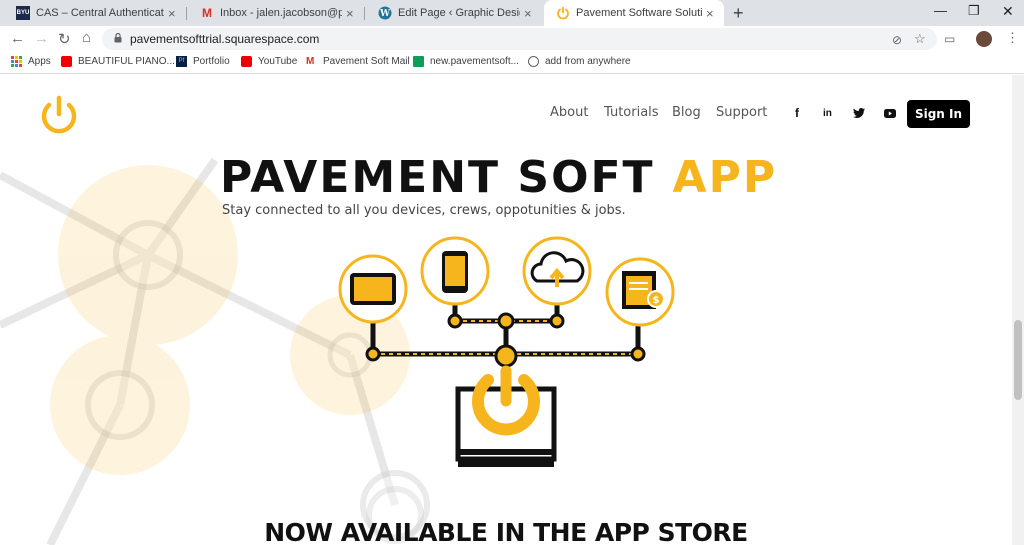 The image size is (1024, 545). Describe the element at coordinates (557, 271) in the screenshot. I see `cloud-upload-bubble` at that location.